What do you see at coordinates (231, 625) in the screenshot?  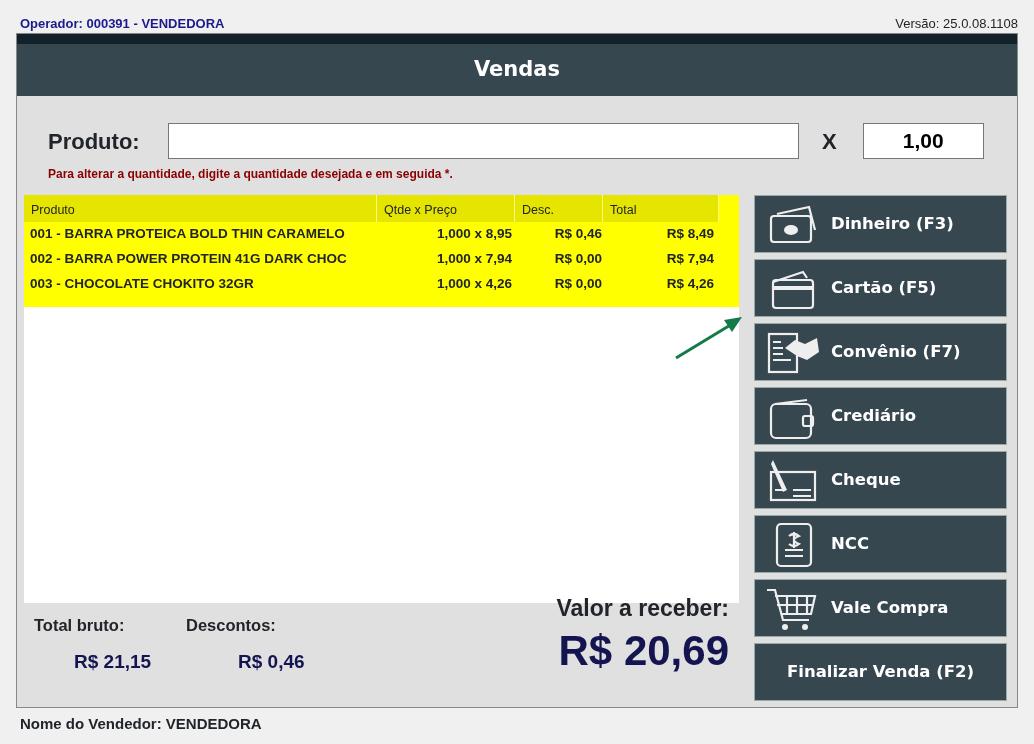 I see `discount-label: Descontos:` at bounding box center [231, 625].